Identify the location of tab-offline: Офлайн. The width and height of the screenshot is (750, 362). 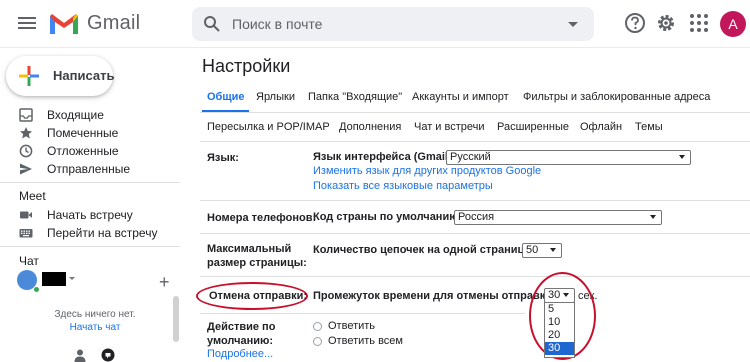
(601, 127).